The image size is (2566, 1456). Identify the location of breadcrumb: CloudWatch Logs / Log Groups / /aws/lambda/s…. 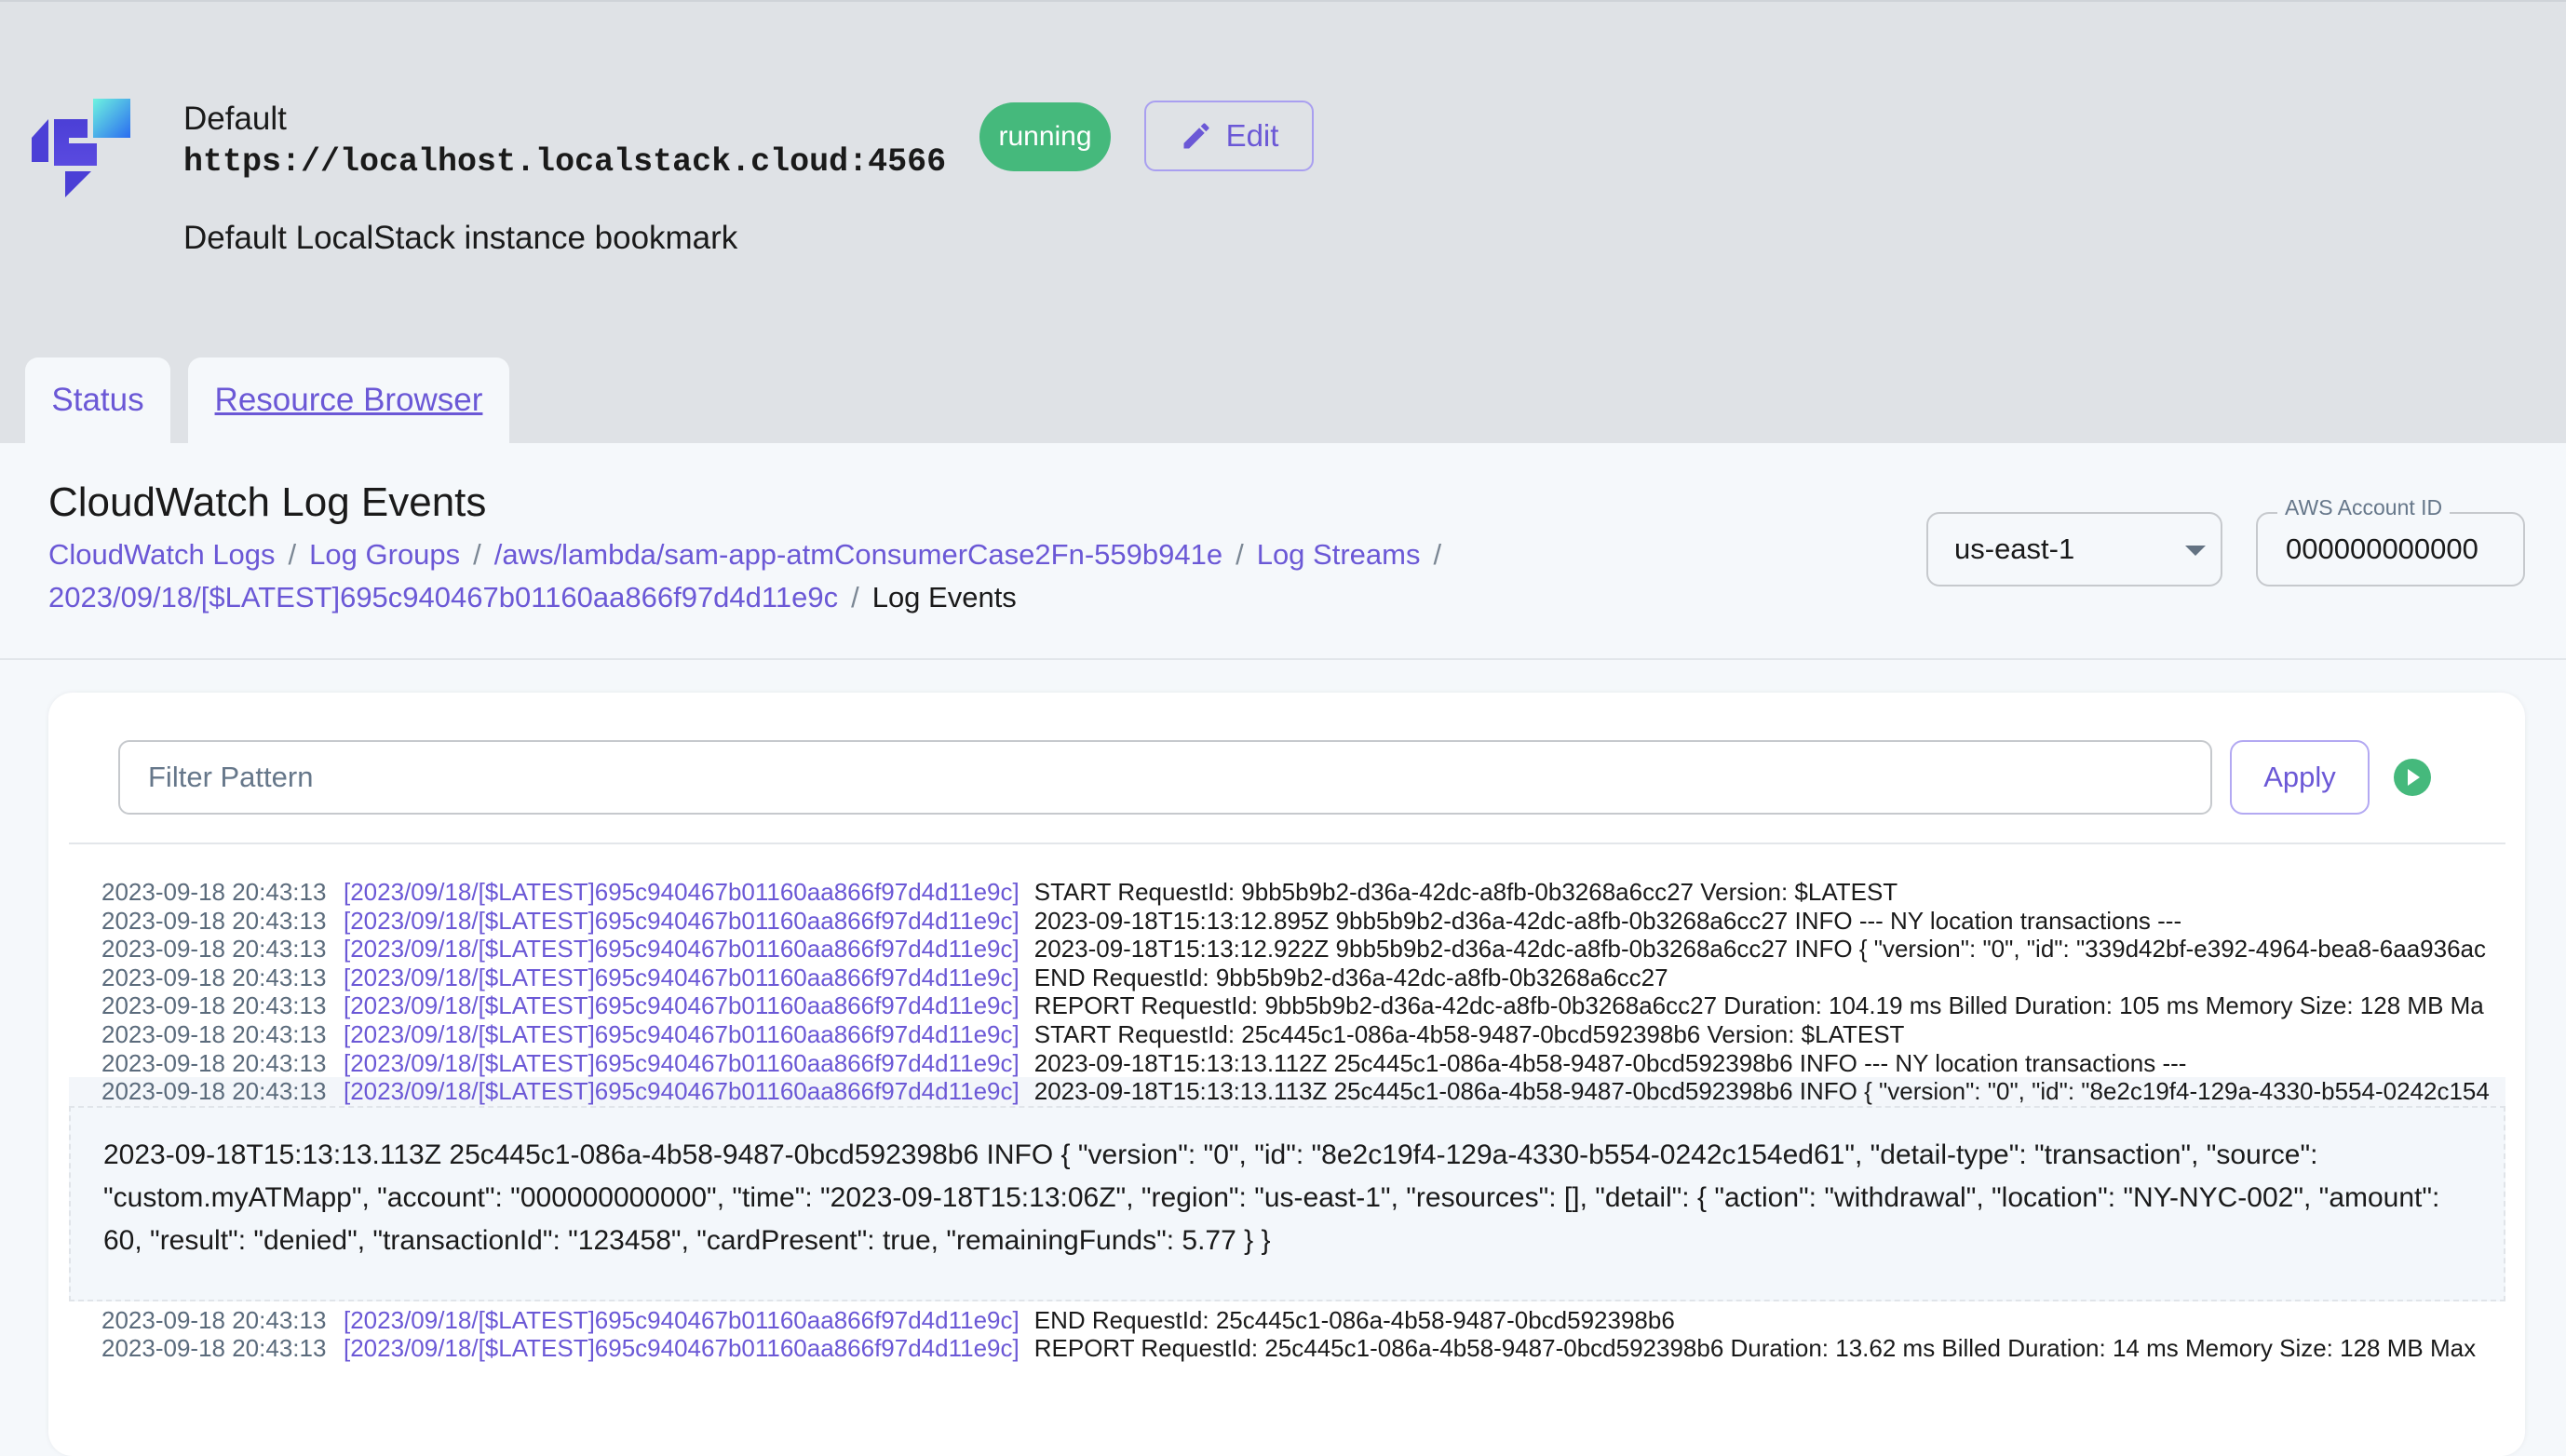
(774, 576).